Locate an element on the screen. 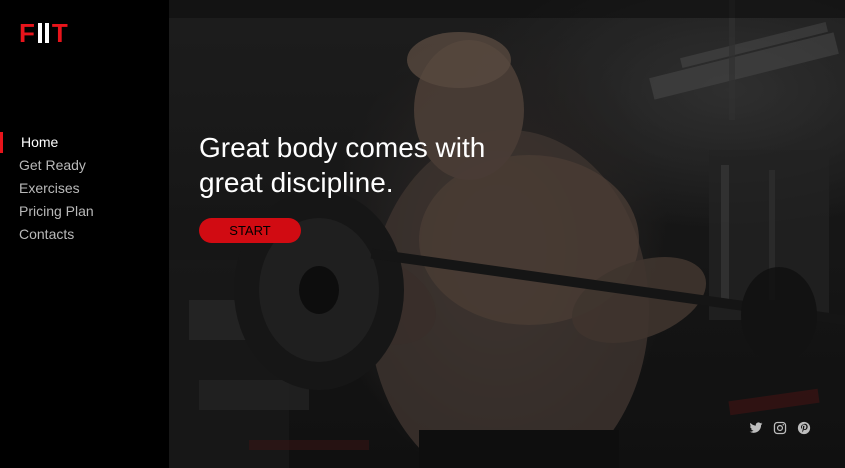 The image size is (845, 468). nav-item-label: Exercises is located at coordinates (49, 188).